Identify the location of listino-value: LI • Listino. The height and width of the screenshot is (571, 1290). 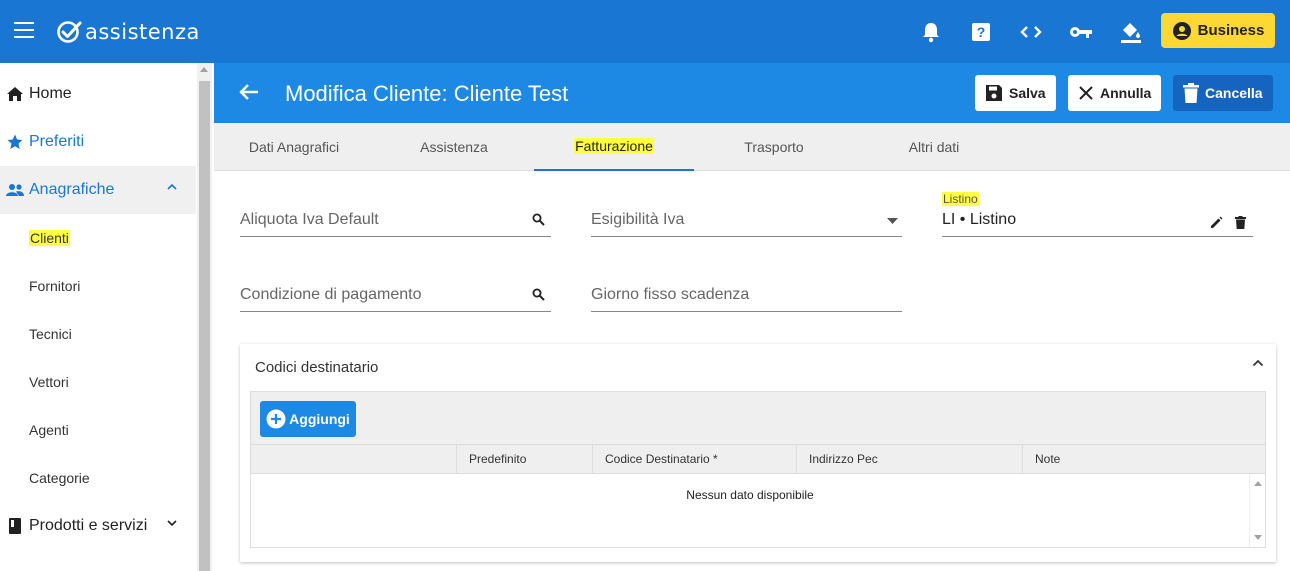
(979, 219).